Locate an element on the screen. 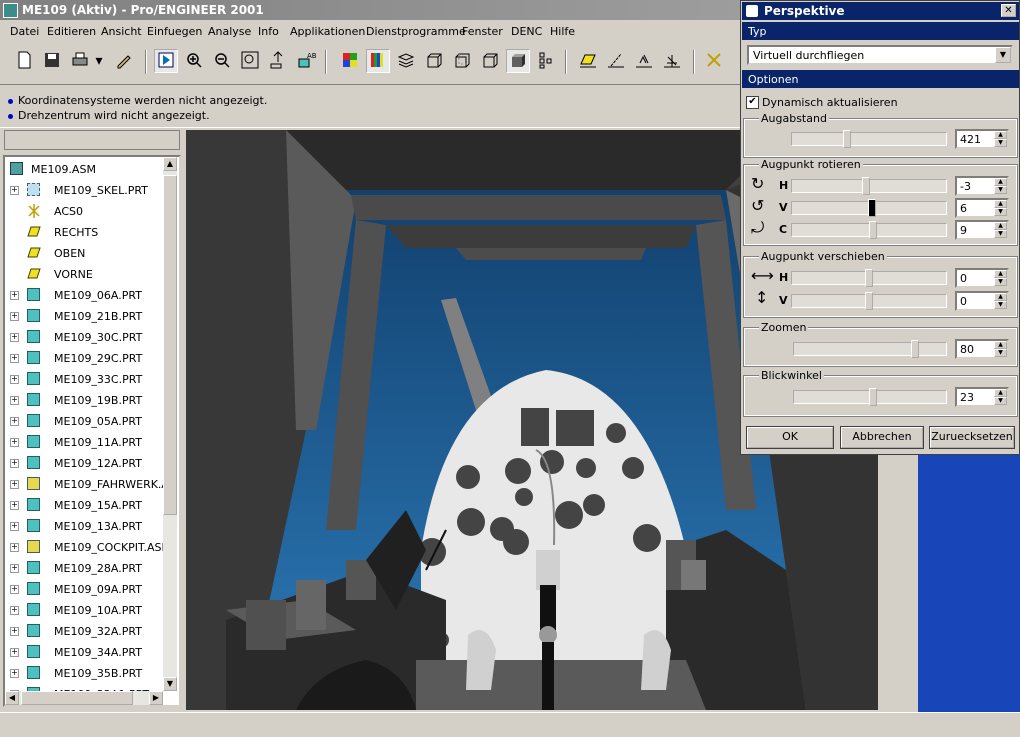 This screenshot has width=1020, height=737. move-h-slider is located at coordinates (869, 278).